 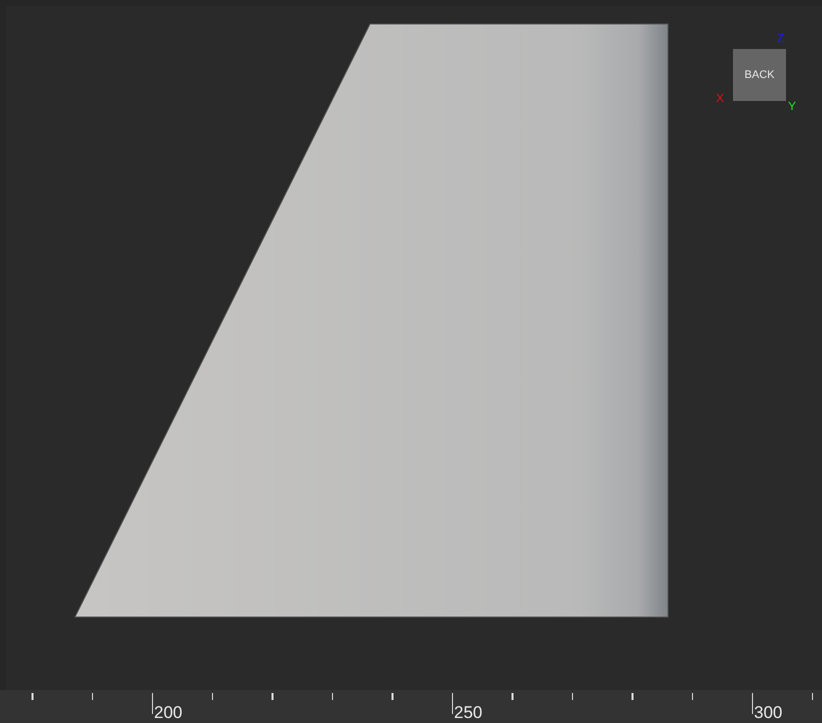 I want to click on view-cube: BACK, so click(x=759, y=75).